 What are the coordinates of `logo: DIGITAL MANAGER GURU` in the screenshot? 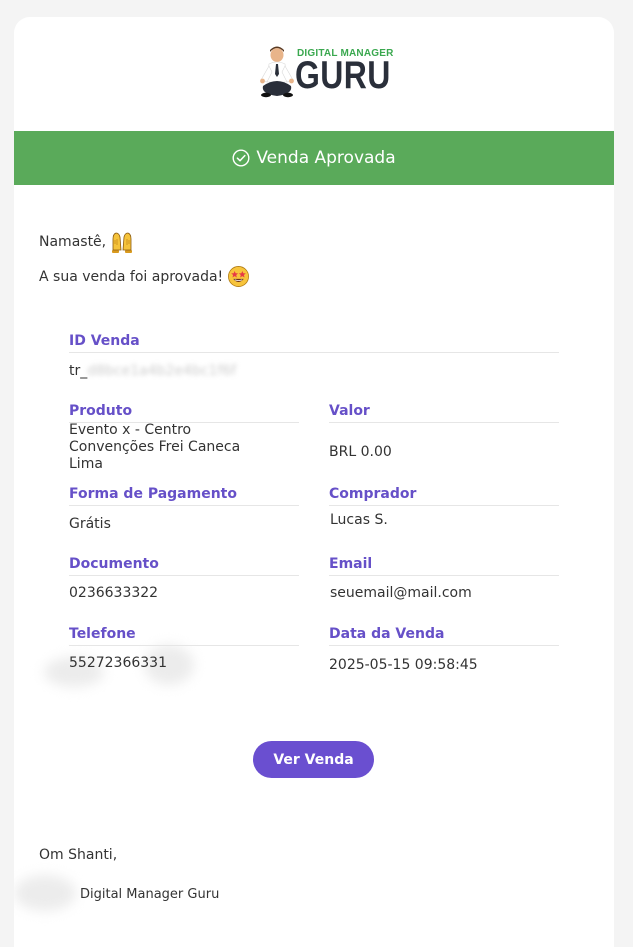 It's located at (326, 74).